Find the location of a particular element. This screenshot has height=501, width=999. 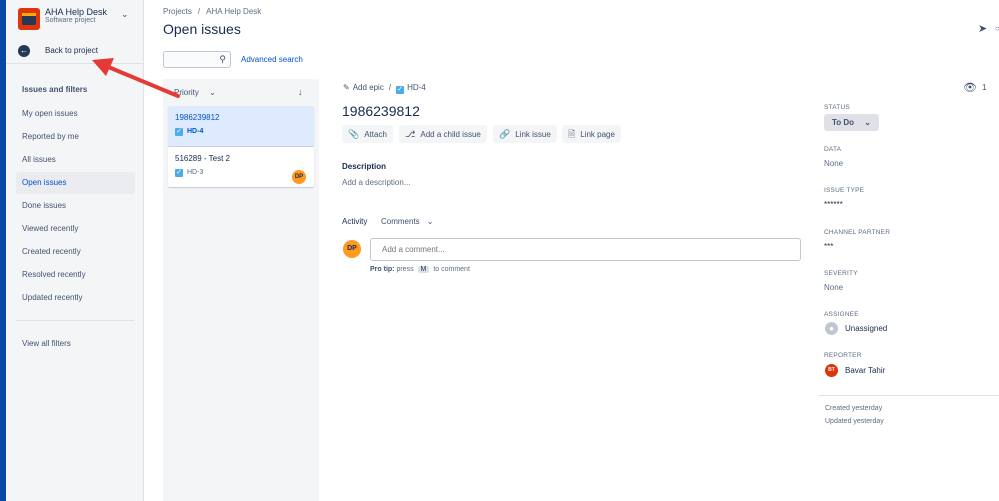

link-page-button: 🗎 Link page is located at coordinates (591, 134).